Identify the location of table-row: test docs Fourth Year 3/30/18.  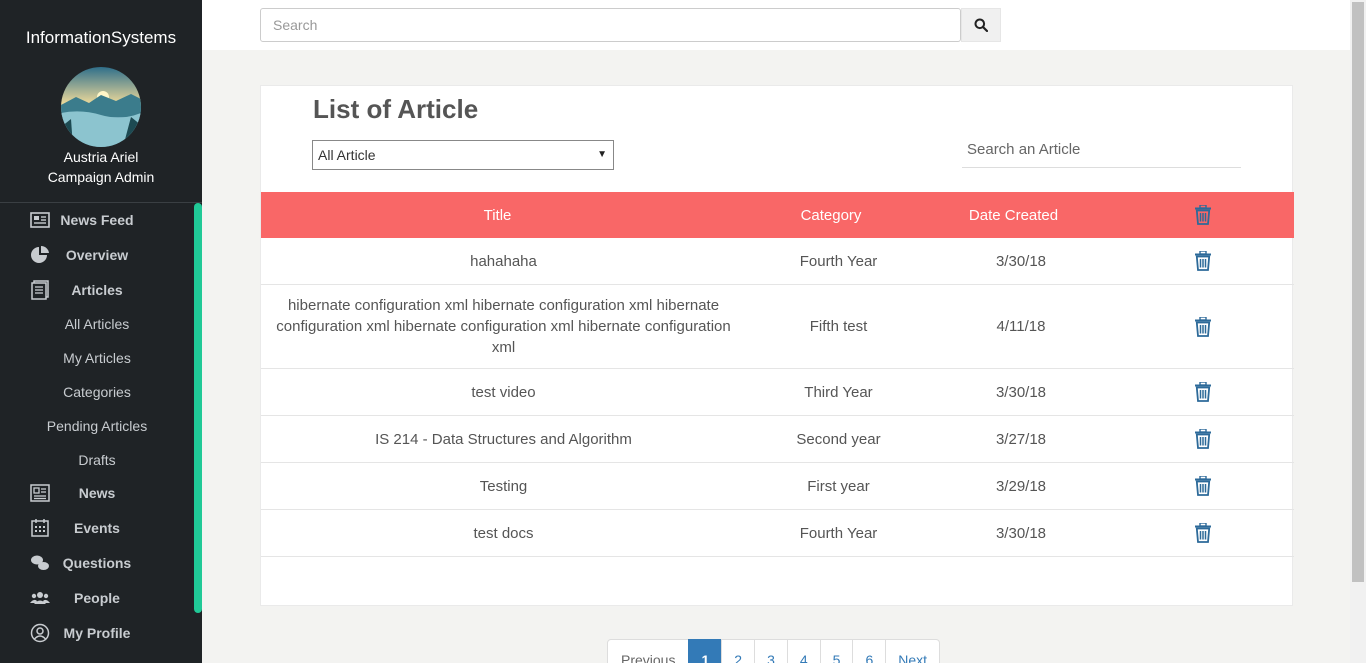
(777, 533).